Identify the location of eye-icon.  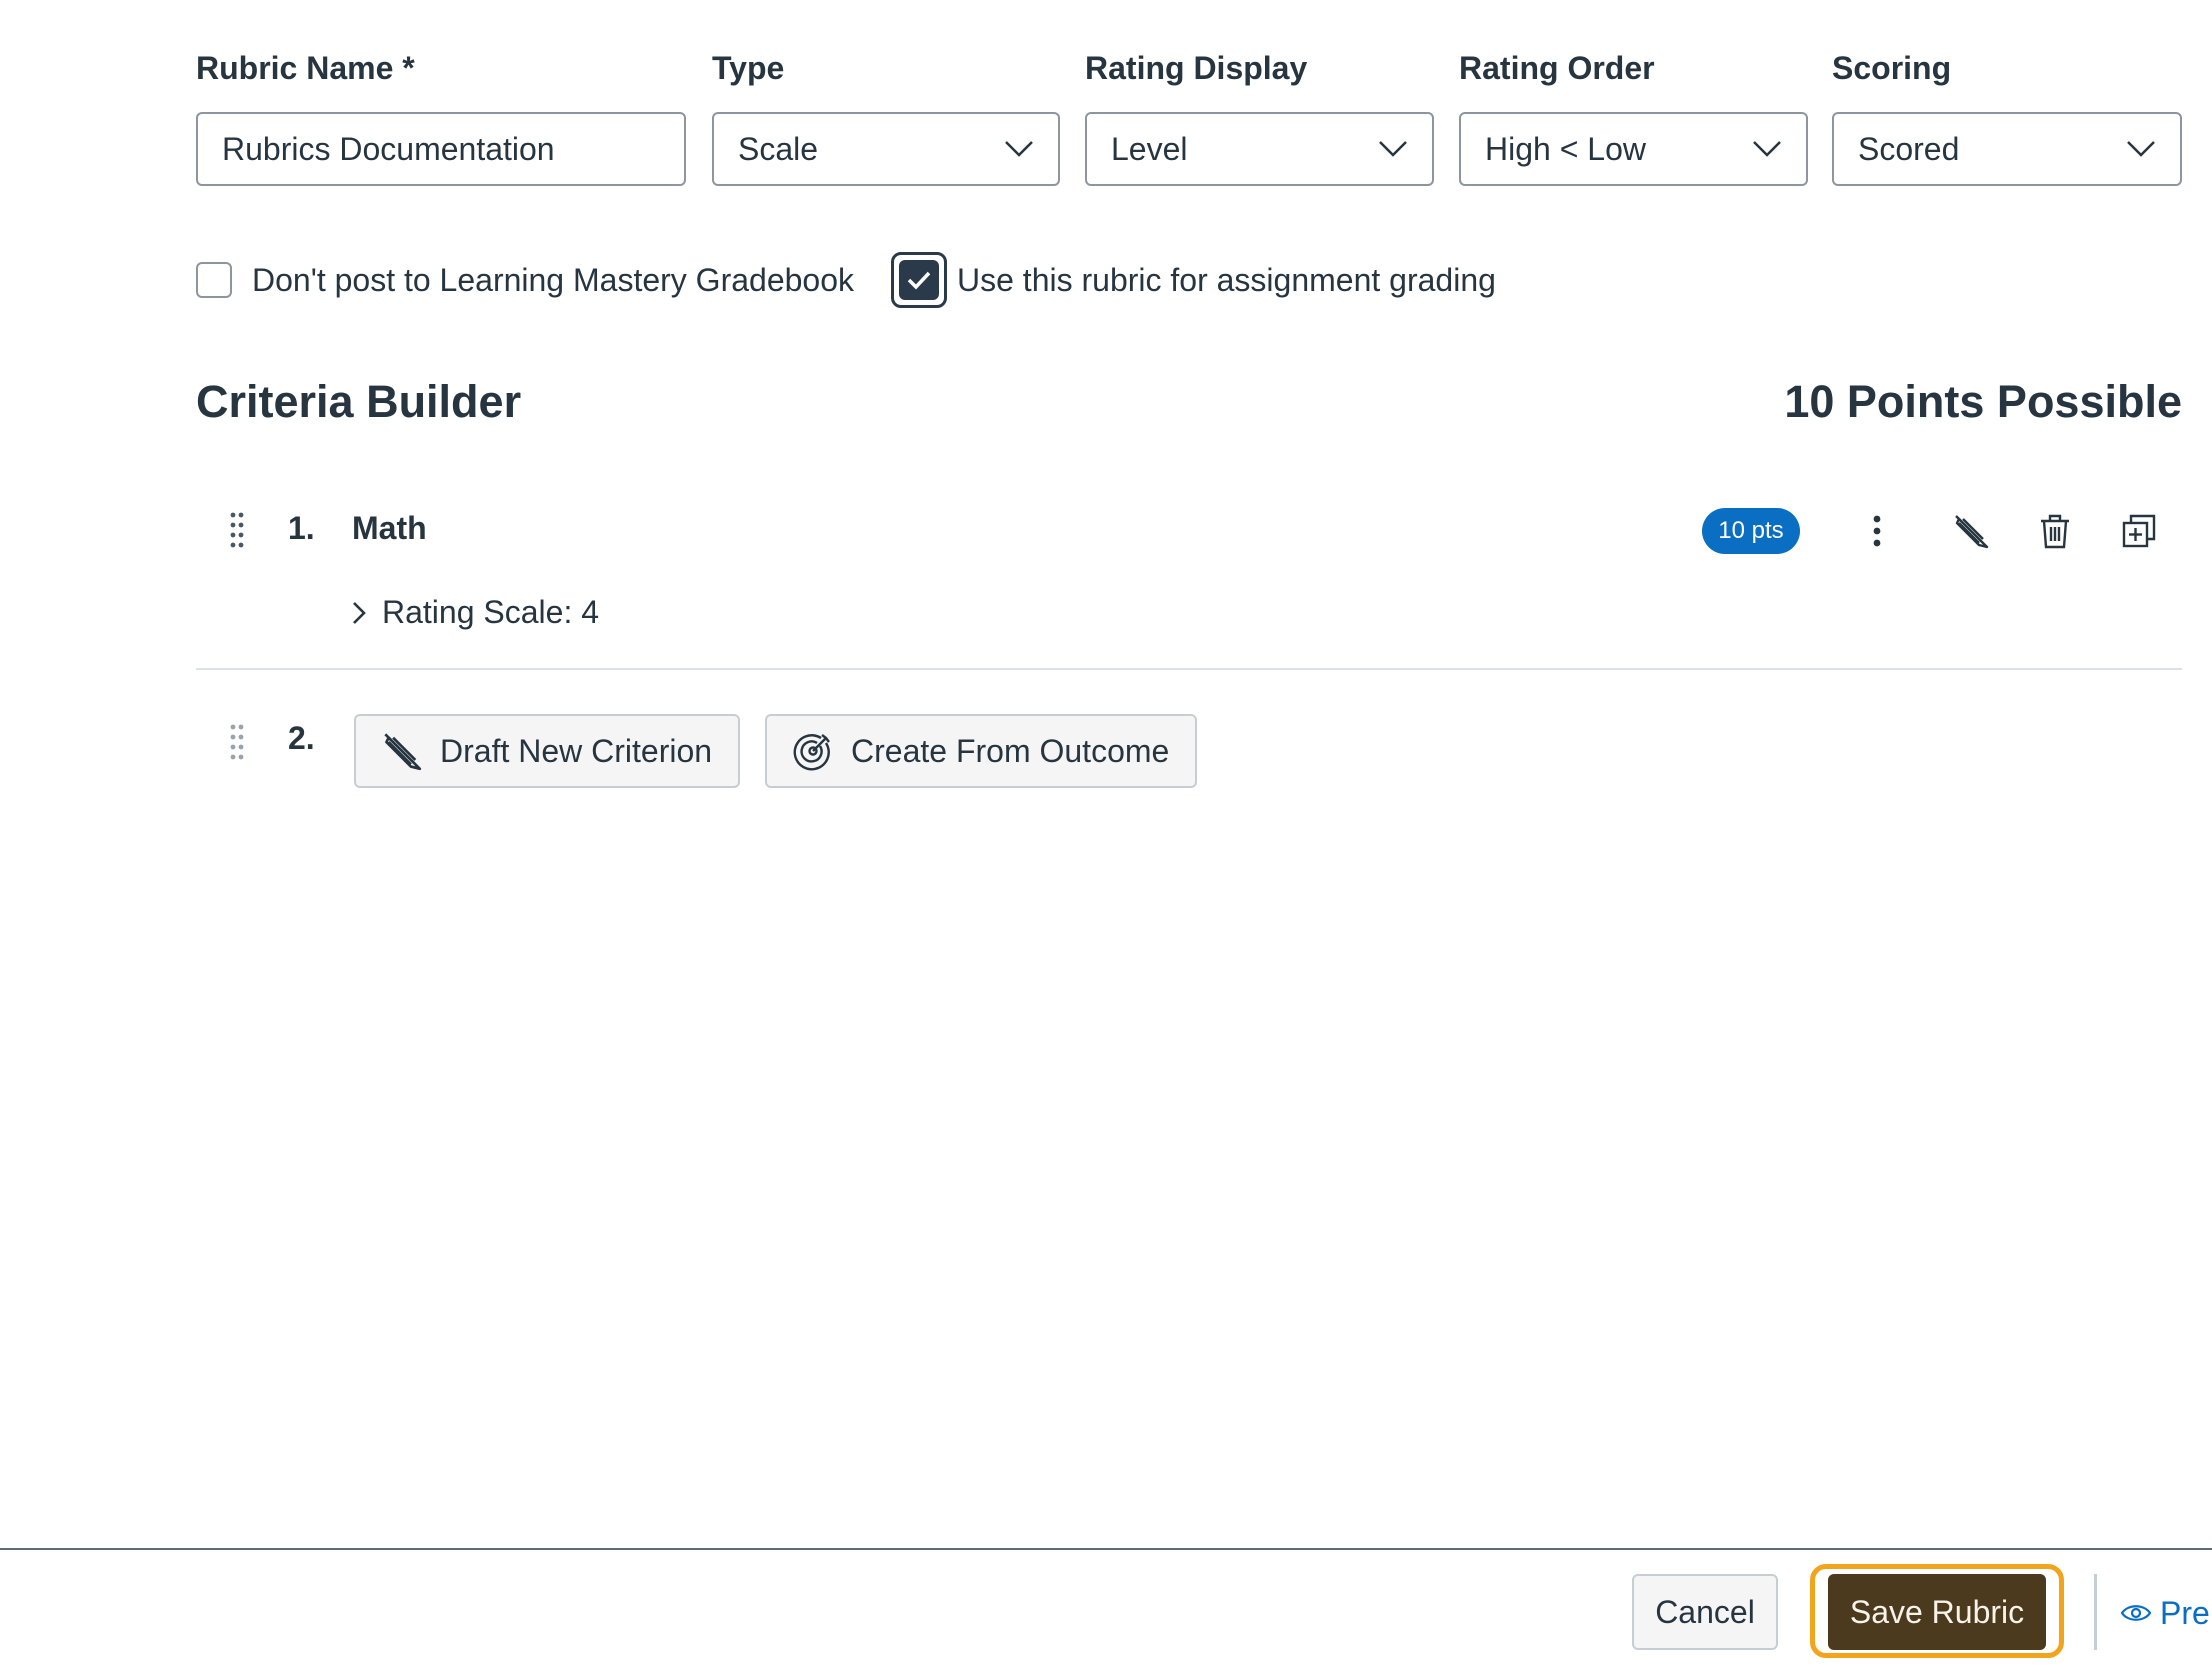
(2136, 1613).